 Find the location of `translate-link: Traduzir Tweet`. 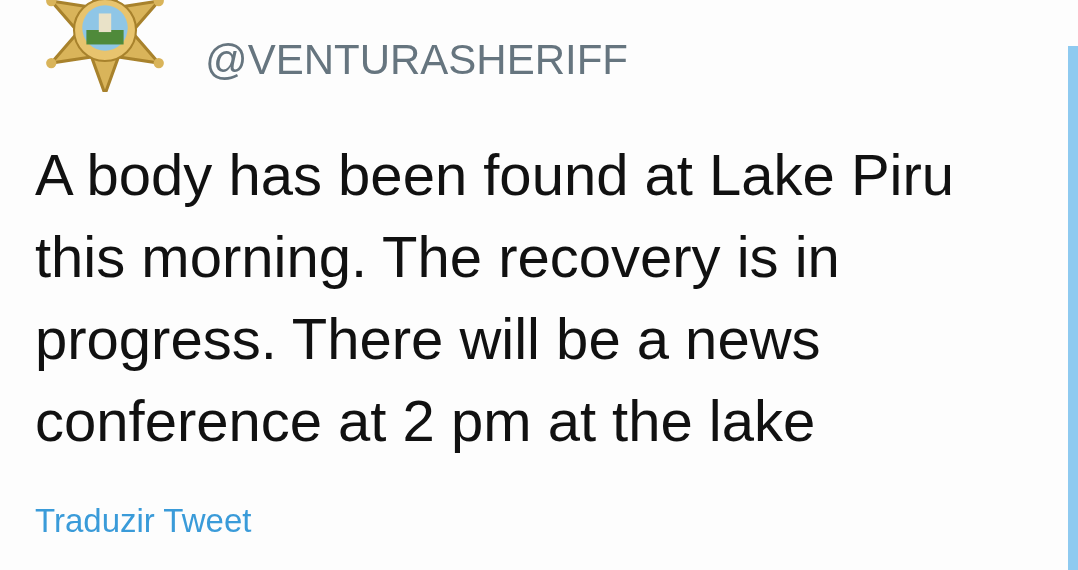

translate-link: Traduzir Tweet is located at coordinates (143, 521).